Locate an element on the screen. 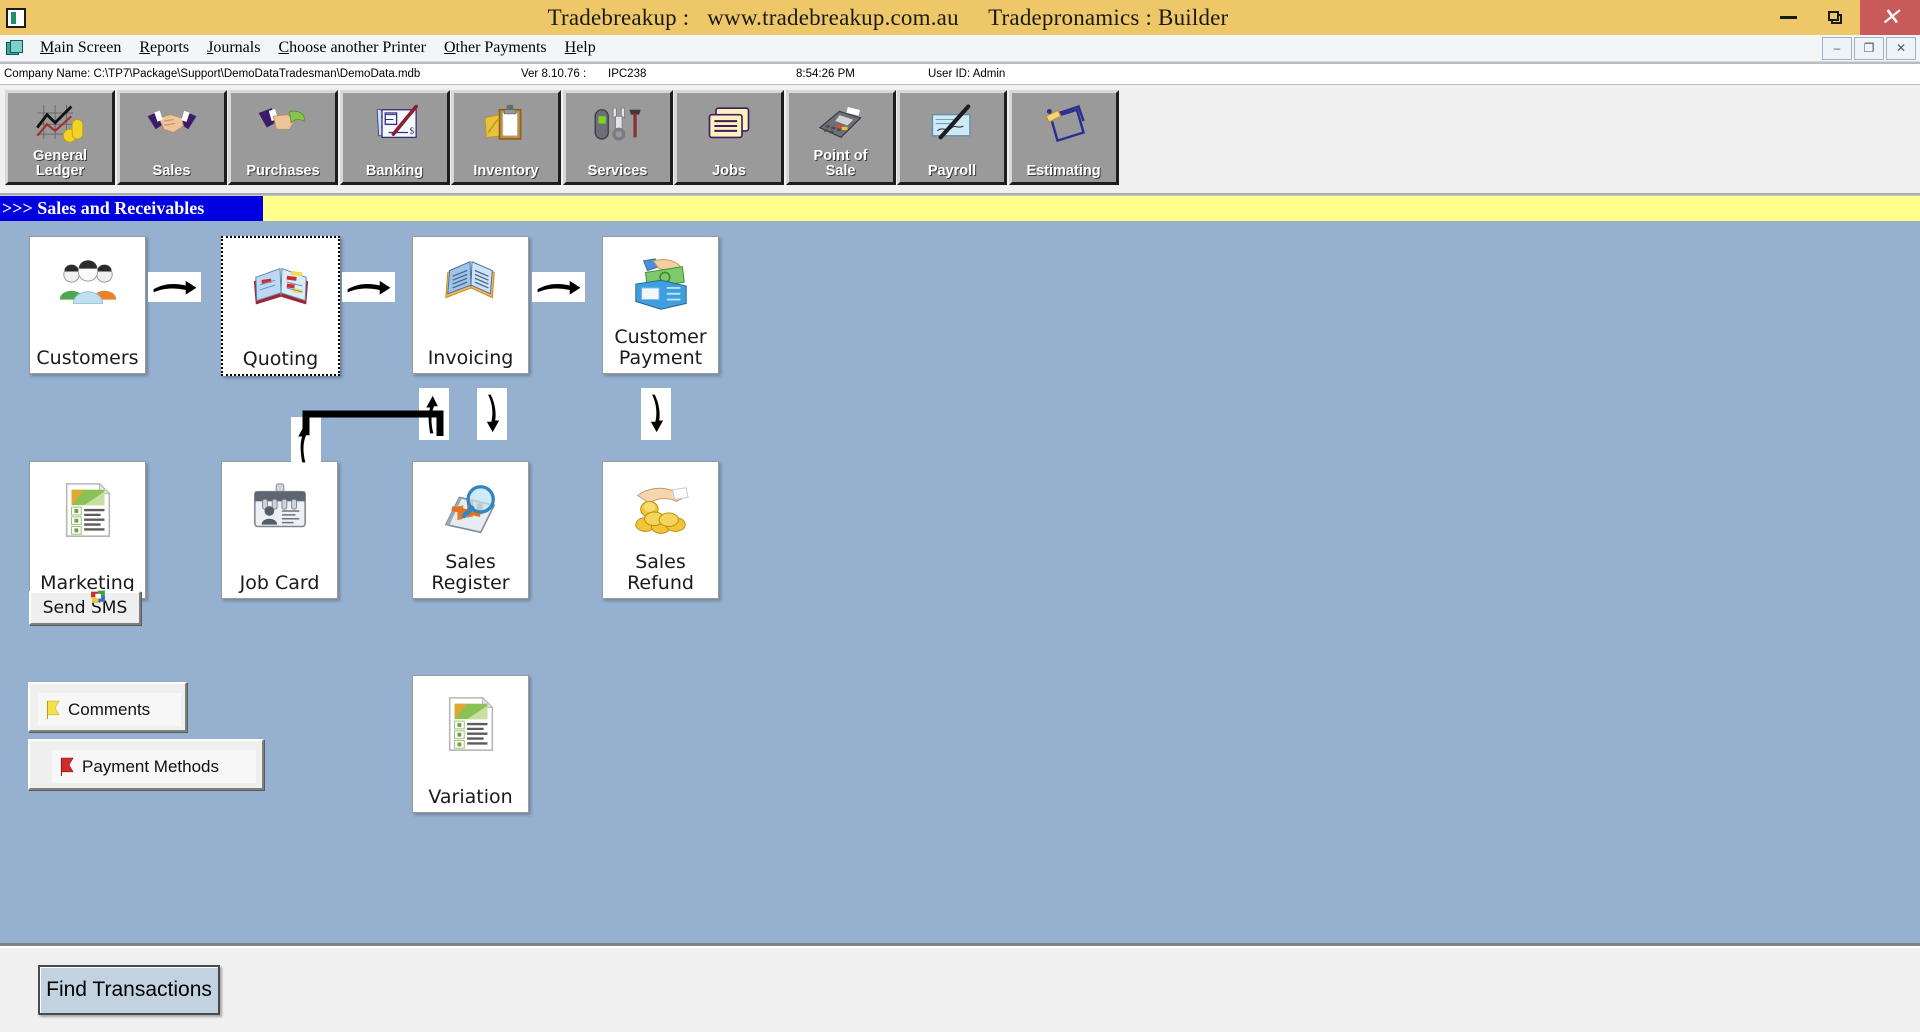 The image size is (1920, 1032). button-face: Payment Methods is located at coordinates (154, 766).